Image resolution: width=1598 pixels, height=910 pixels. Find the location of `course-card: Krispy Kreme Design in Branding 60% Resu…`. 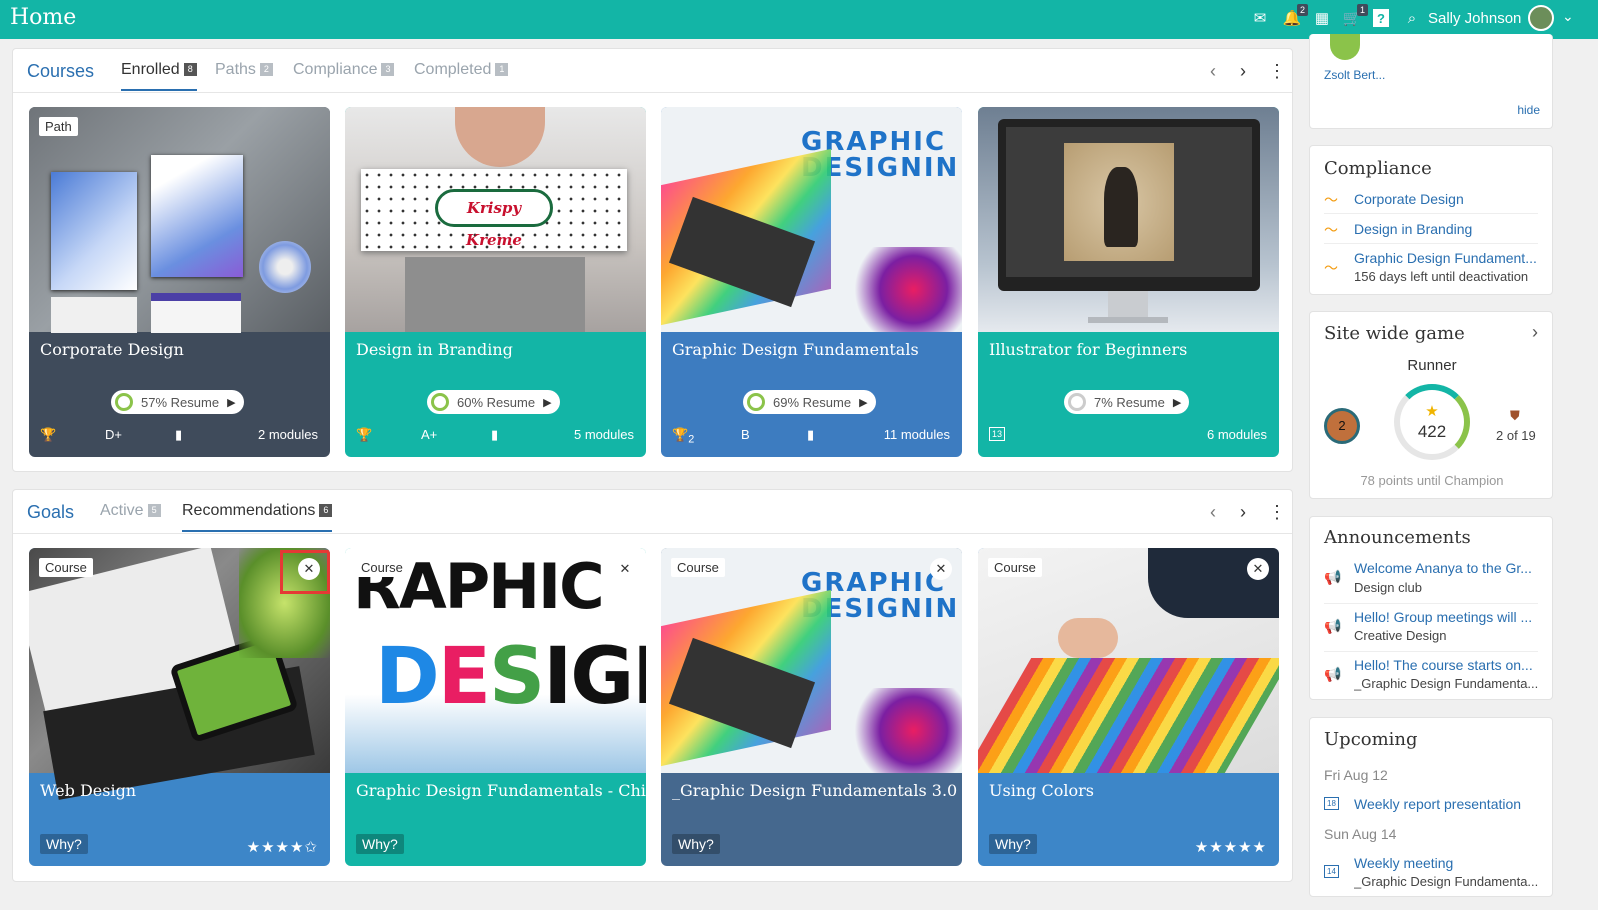

course-card: Krispy Kreme Design in Branding 60% Resu… is located at coordinates (495, 282).